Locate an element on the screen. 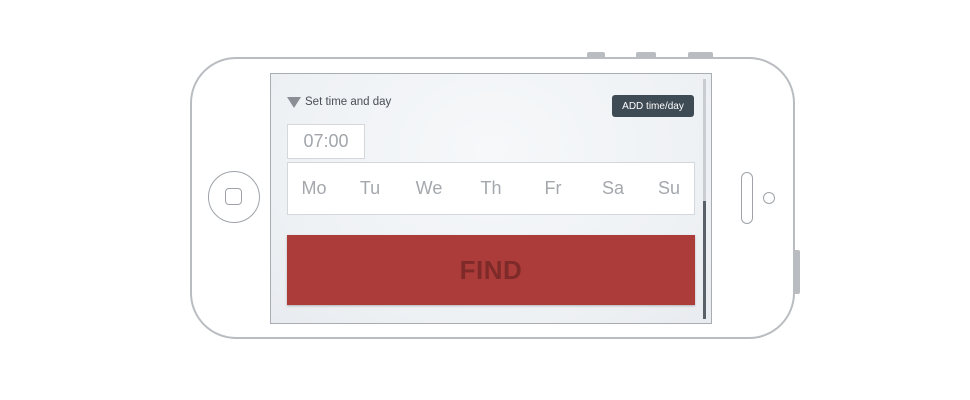  day-tuesday: Tu is located at coordinates (370, 188).